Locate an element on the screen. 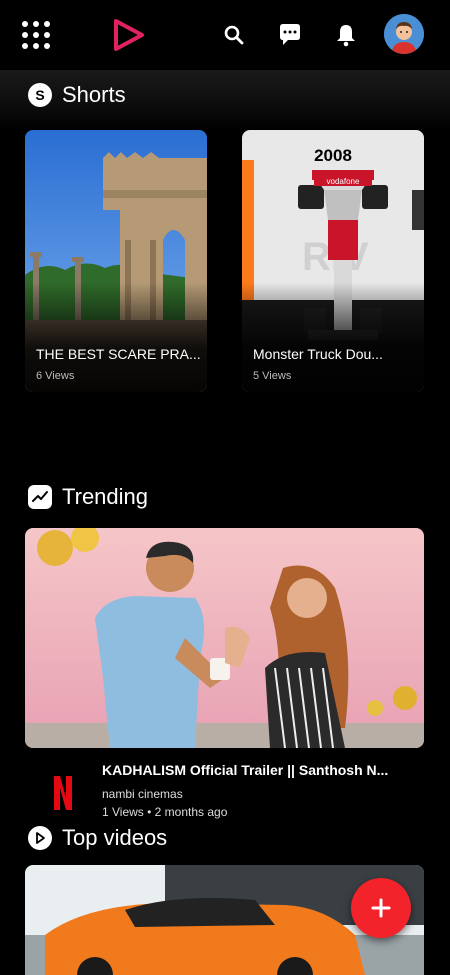  short-card: THE BEST SCARE PRA... 6 Views is located at coordinates (116, 261).